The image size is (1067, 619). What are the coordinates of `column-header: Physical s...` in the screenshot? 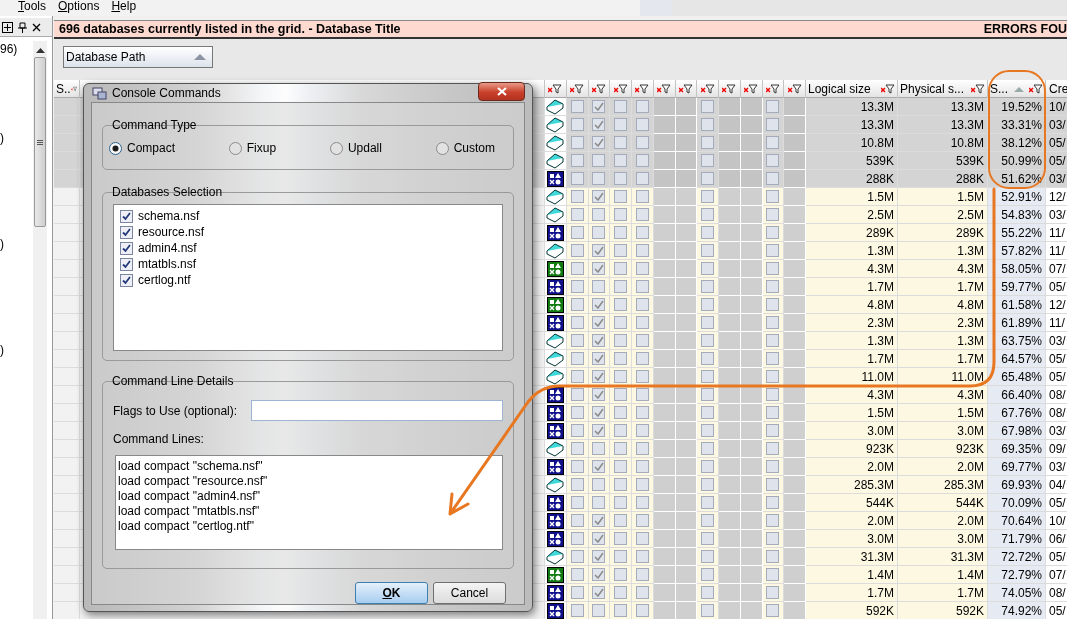 It's located at (932, 89).